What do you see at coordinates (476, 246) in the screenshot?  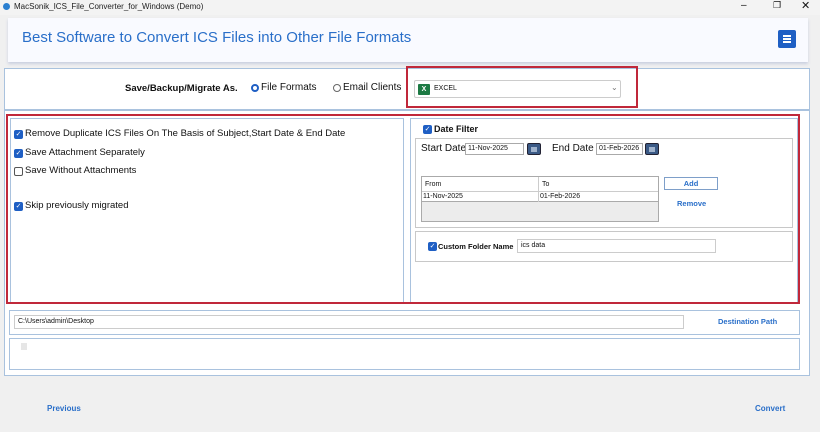 I see `custom-folder-label: Custom Folder Name` at bounding box center [476, 246].